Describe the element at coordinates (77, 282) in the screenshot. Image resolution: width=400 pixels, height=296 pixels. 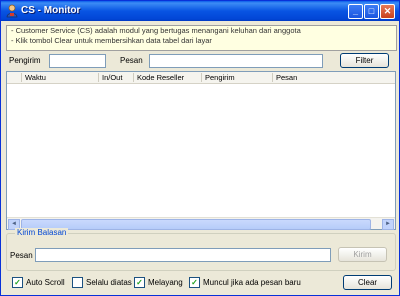
I see `checkbox-unchecked-icon` at that location.